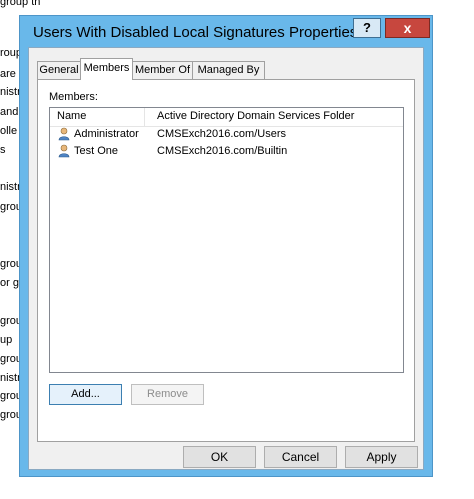 The image size is (474, 499). Describe the element at coordinates (367, 28) in the screenshot. I see `help-button: ?` at that location.